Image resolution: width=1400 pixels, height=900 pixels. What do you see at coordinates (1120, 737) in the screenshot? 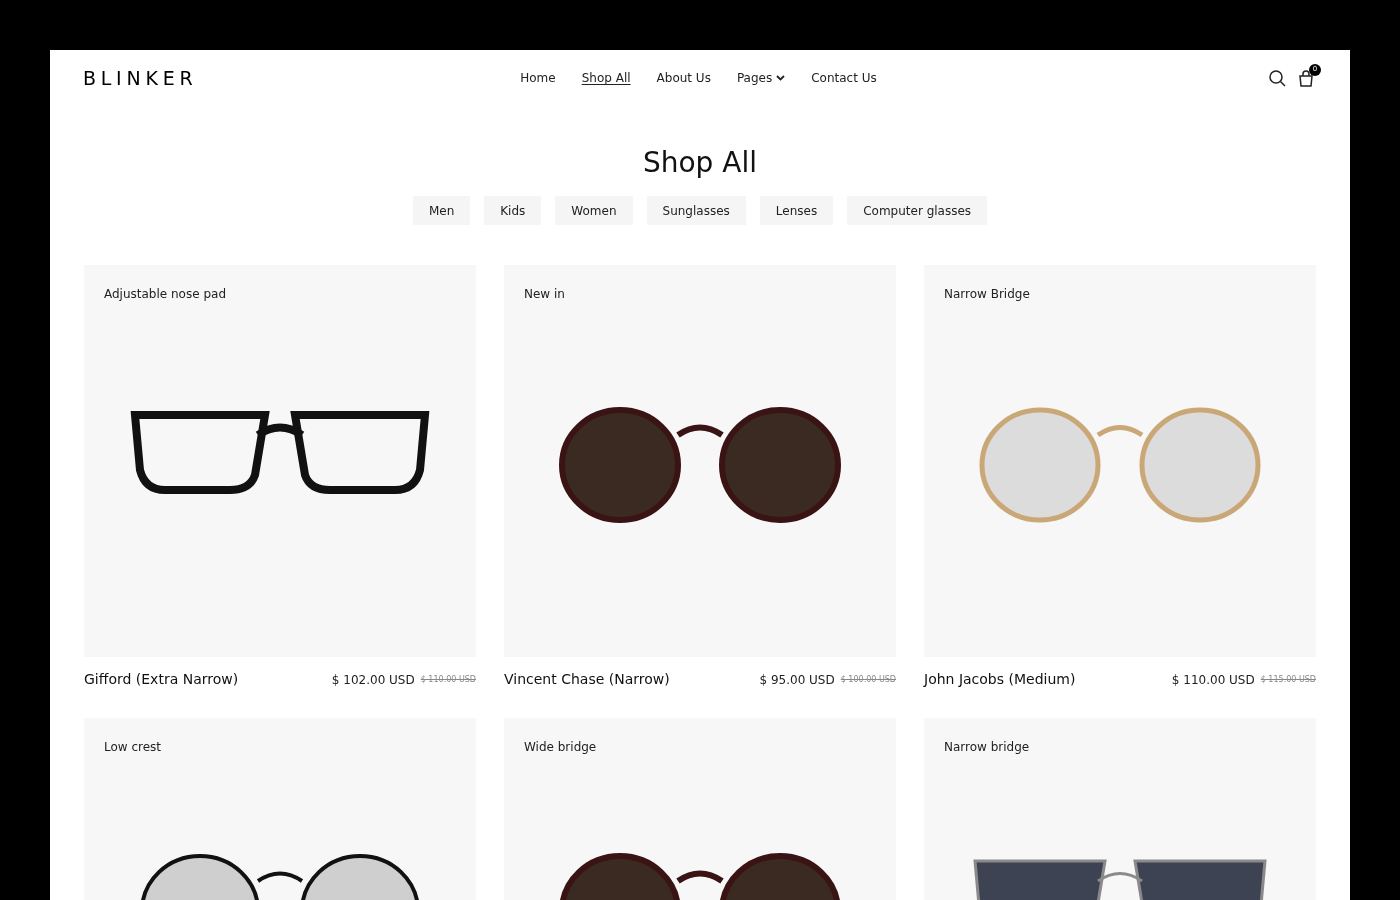
I see `product-tag: Narrow bridge` at bounding box center [1120, 737].